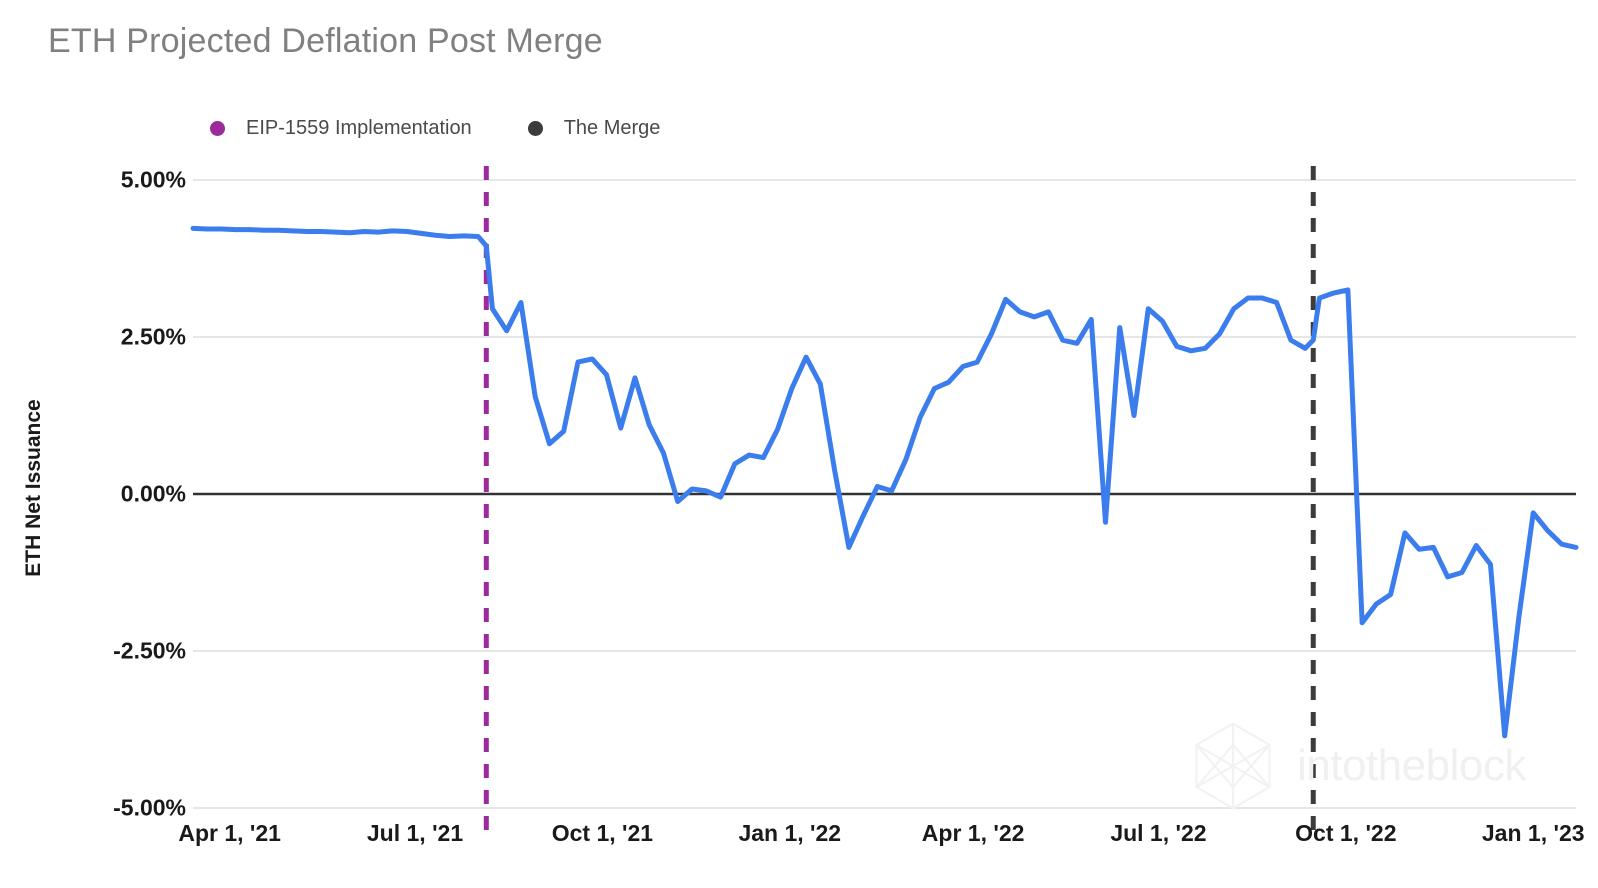  I want to click on x-tick-label: Jul 1, '21, so click(415, 833).